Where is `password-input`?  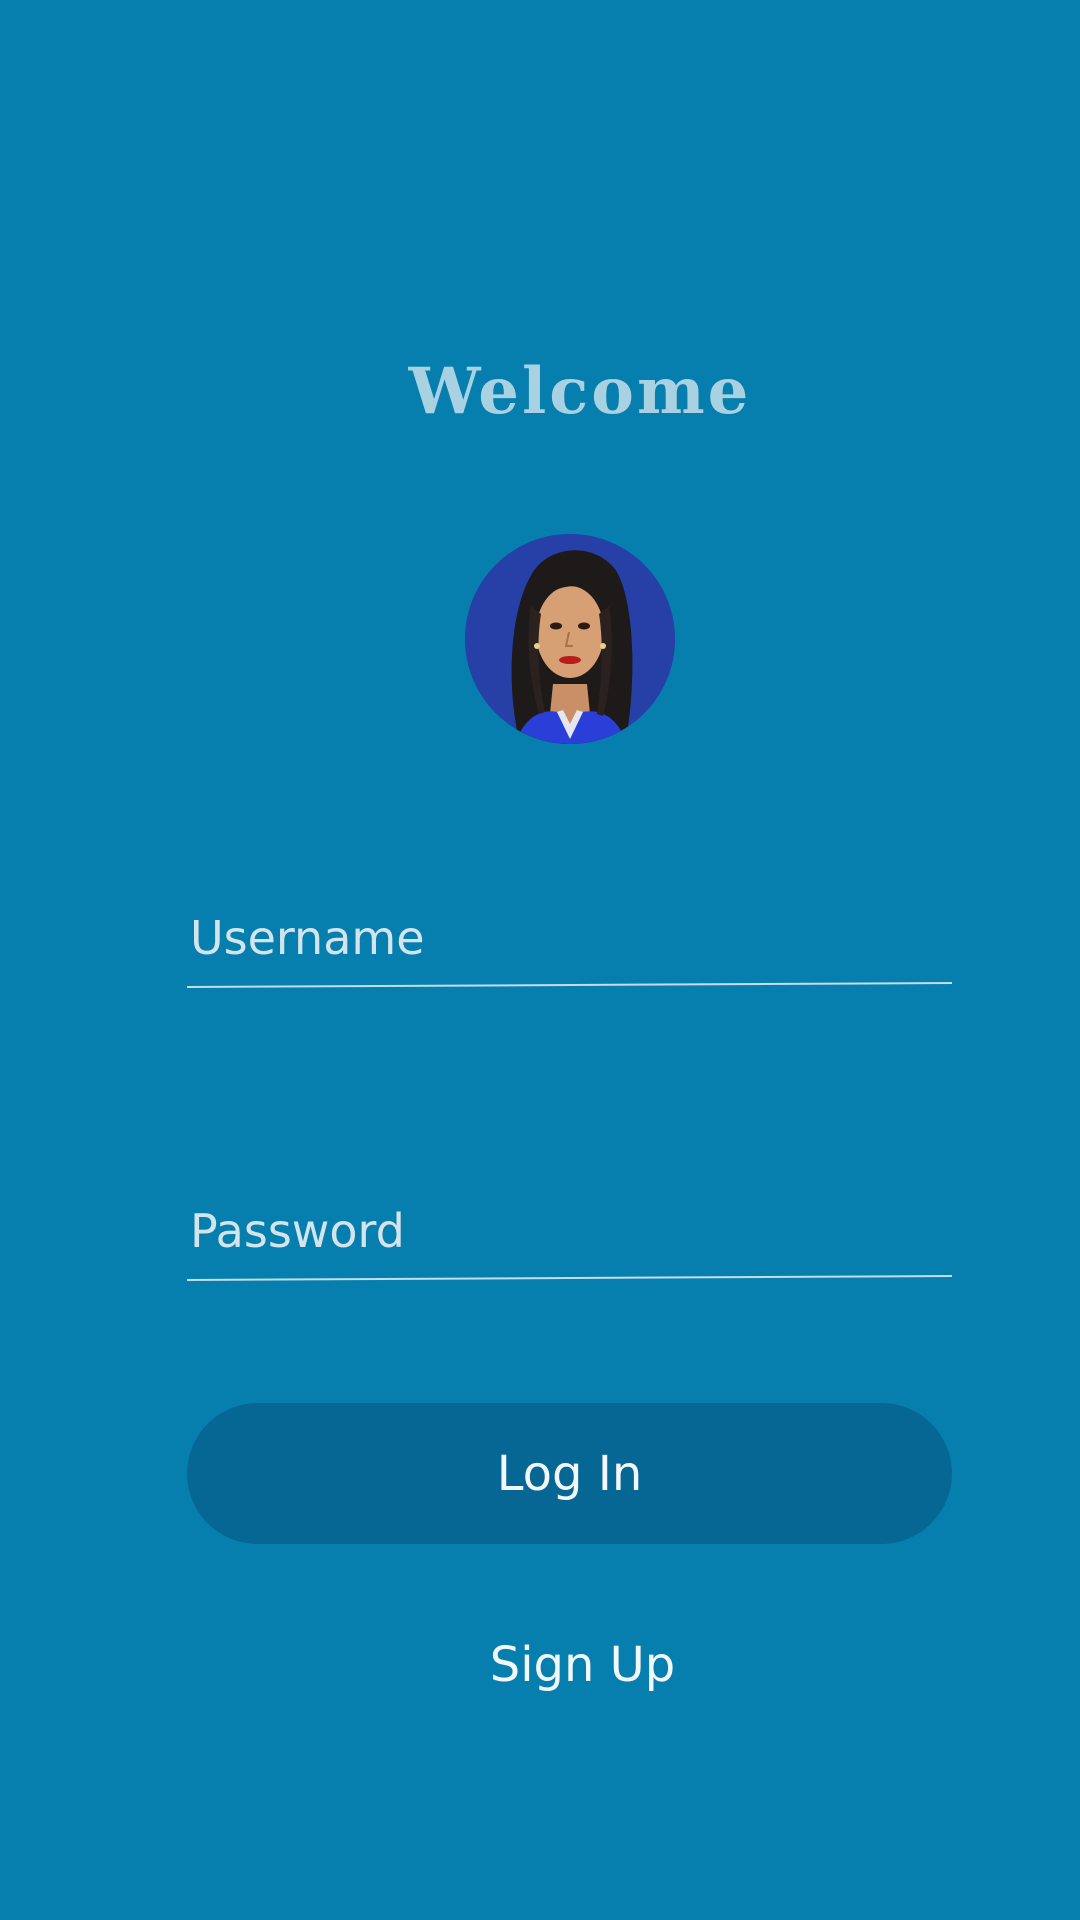 password-input is located at coordinates (569, 1231).